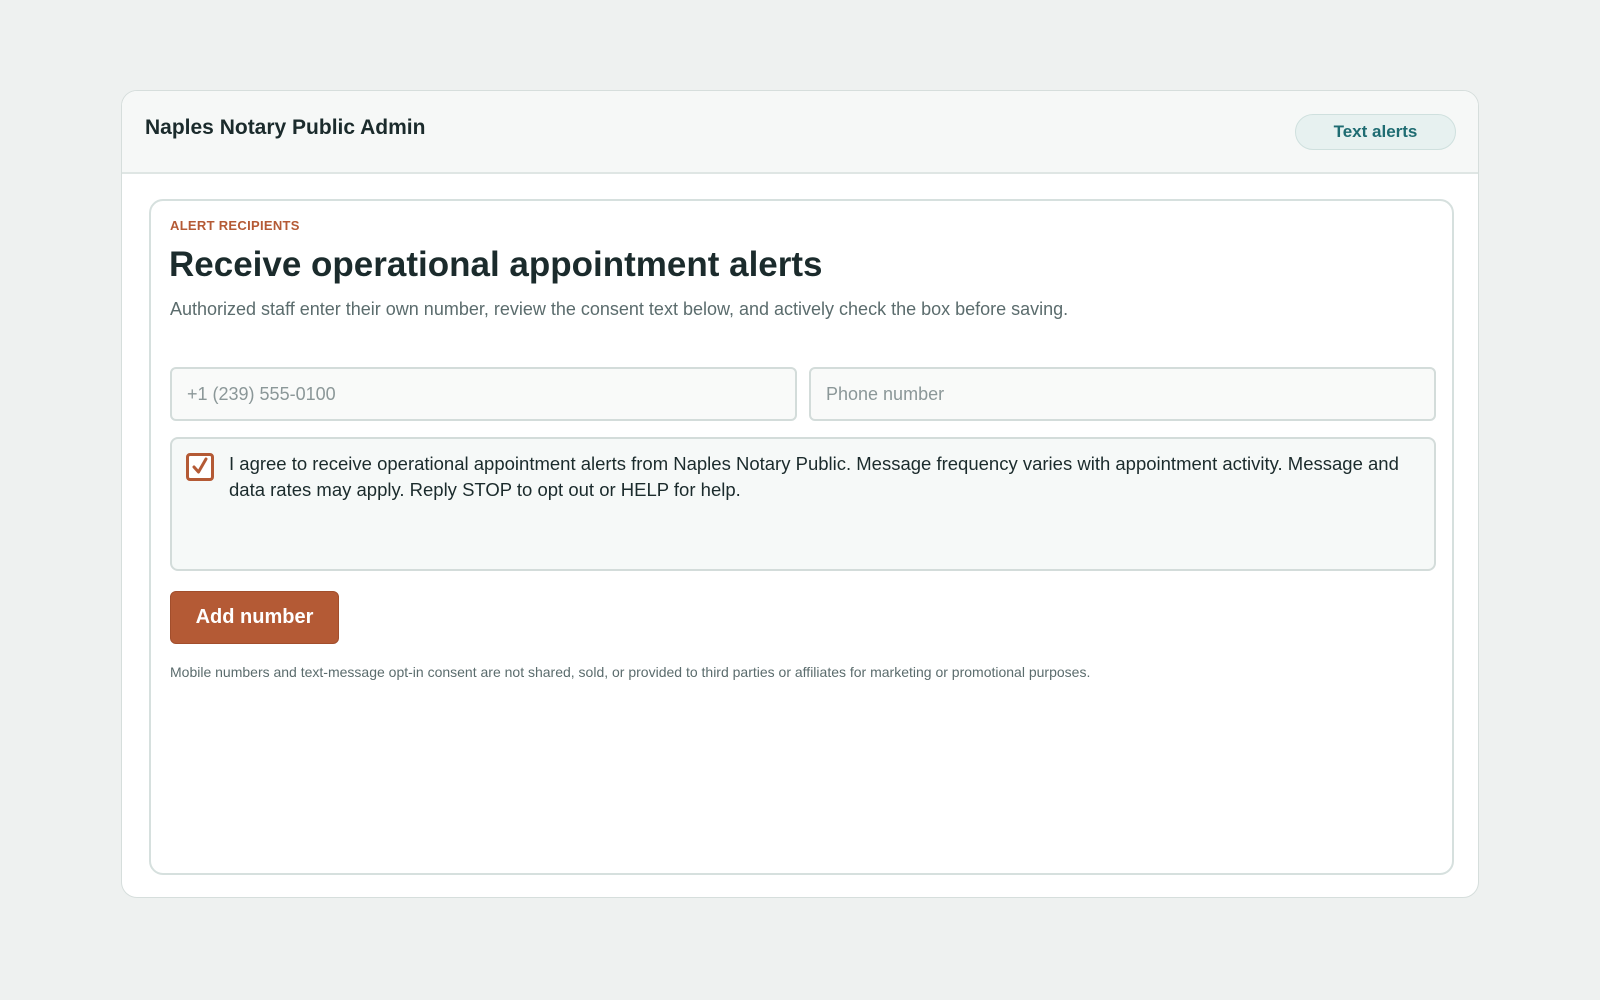 The width and height of the screenshot is (1600, 1000). What do you see at coordinates (496, 264) in the screenshot?
I see `page-title: Receive operational appointment alerts` at bounding box center [496, 264].